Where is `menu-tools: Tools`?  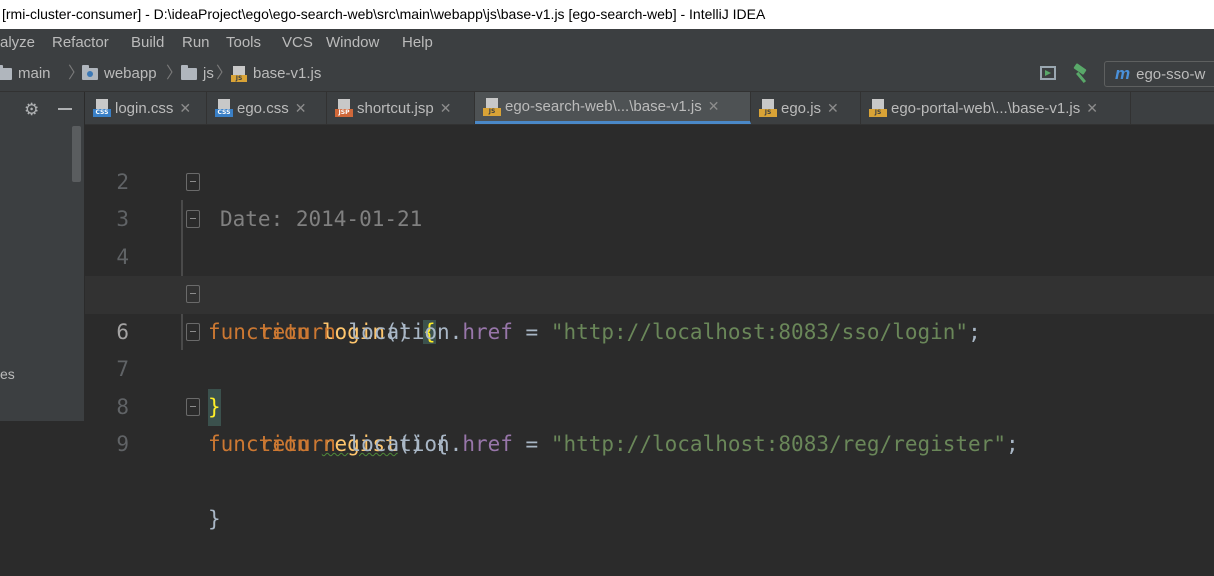 menu-tools: Tools is located at coordinates (243, 43).